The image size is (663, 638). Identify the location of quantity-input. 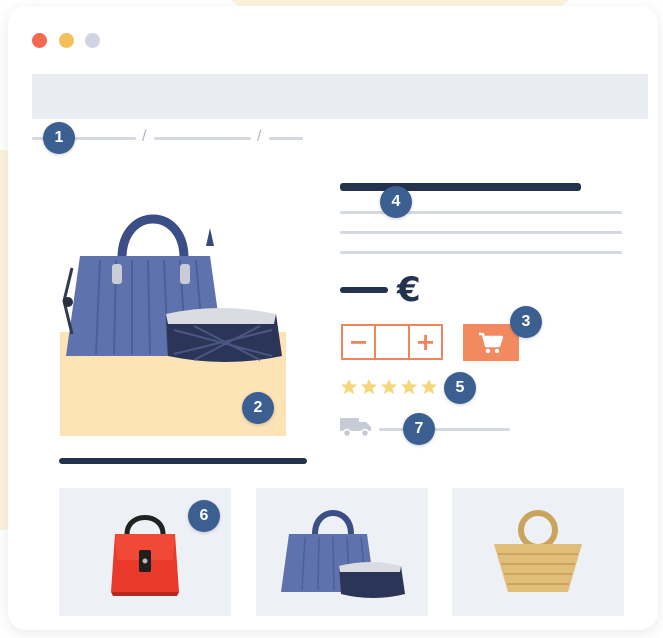
(392, 342).